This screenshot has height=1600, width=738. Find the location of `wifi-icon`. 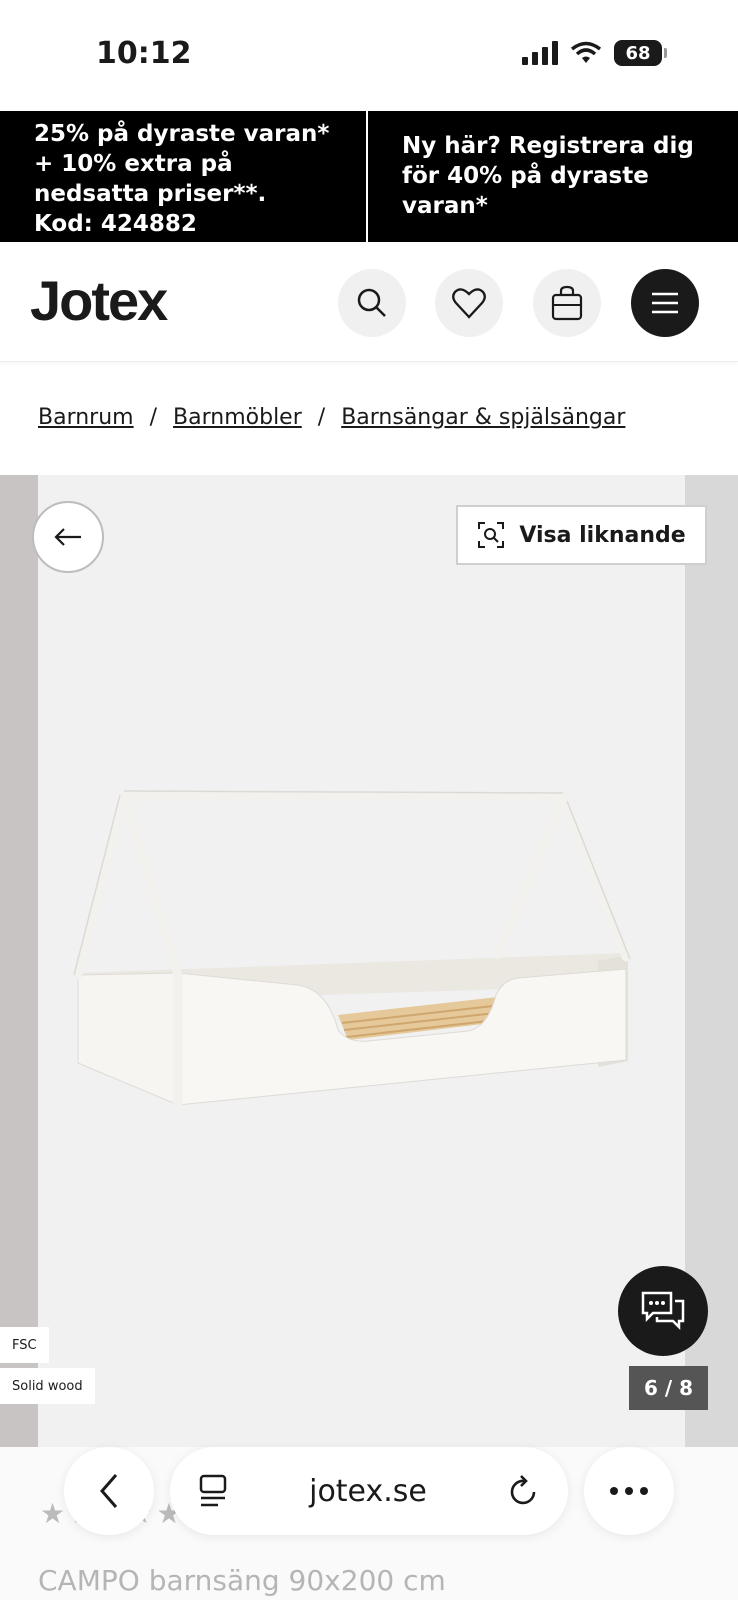

wifi-icon is located at coordinates (586, 52).